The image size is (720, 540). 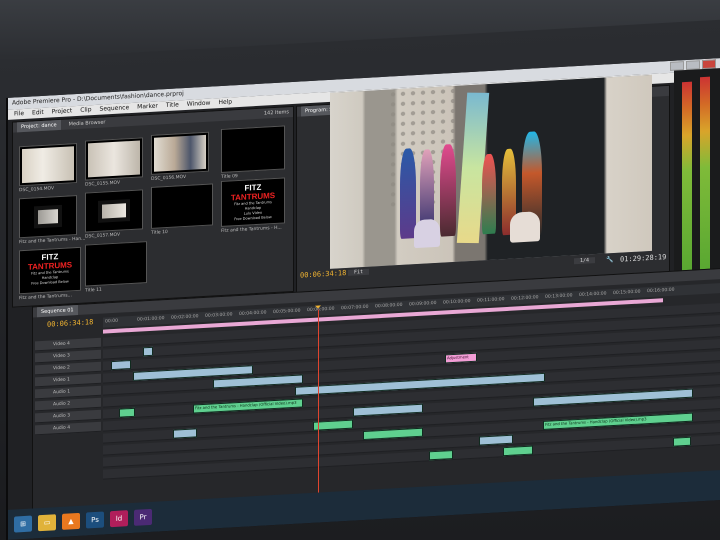 What do you see at coordinates (461, 358) in the screenshot?
I see `adjustment-clip: Adjustment` at bounding box center [461, 358].